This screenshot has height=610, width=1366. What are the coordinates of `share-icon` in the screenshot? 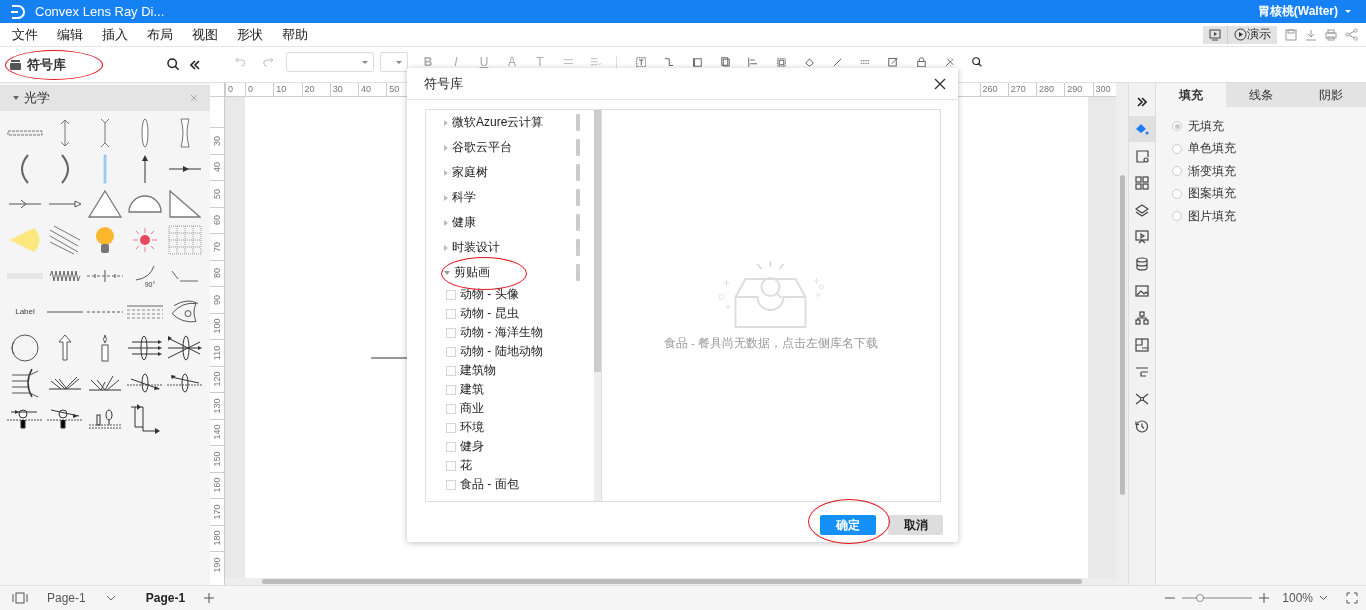 It's located at (1351, 34).